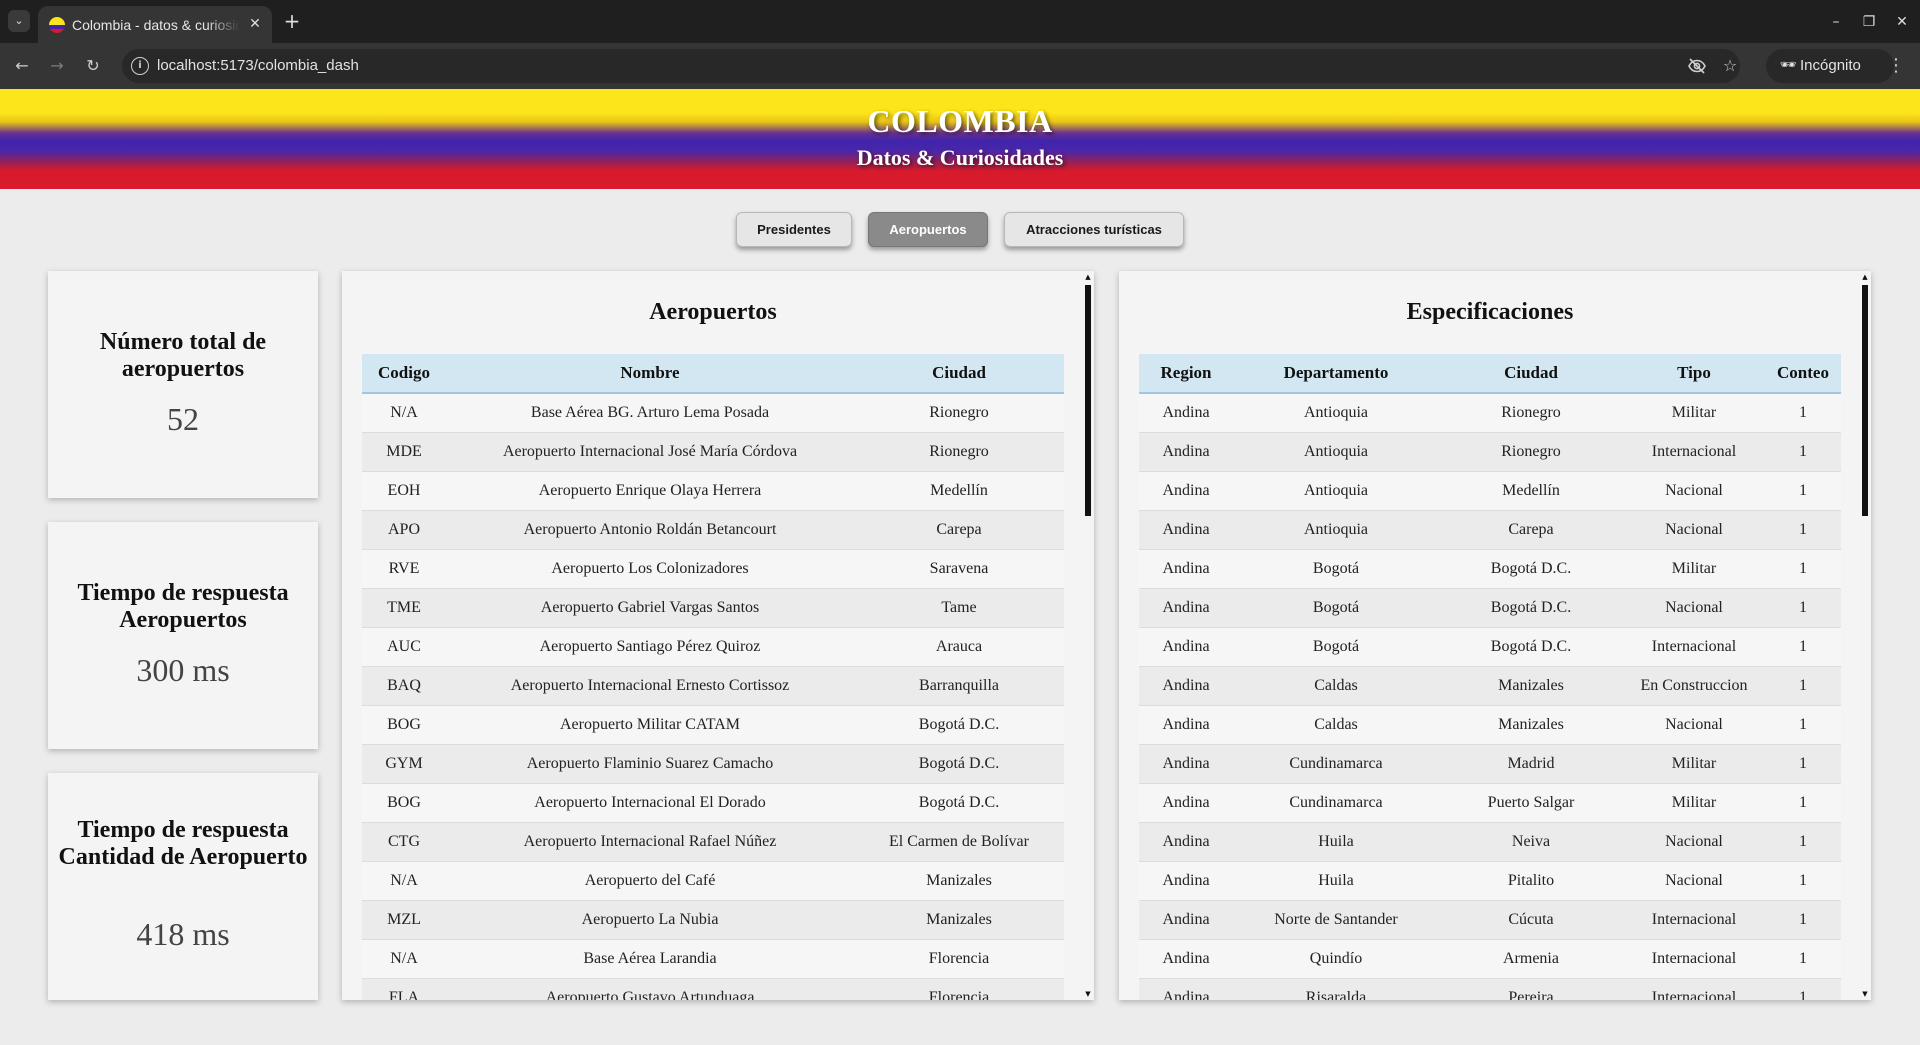 The width and height of the screenshot is (1920, 1045). I want to click on table-row: Andina Quindío Armenia Internacional 1, so click(1490, 959).